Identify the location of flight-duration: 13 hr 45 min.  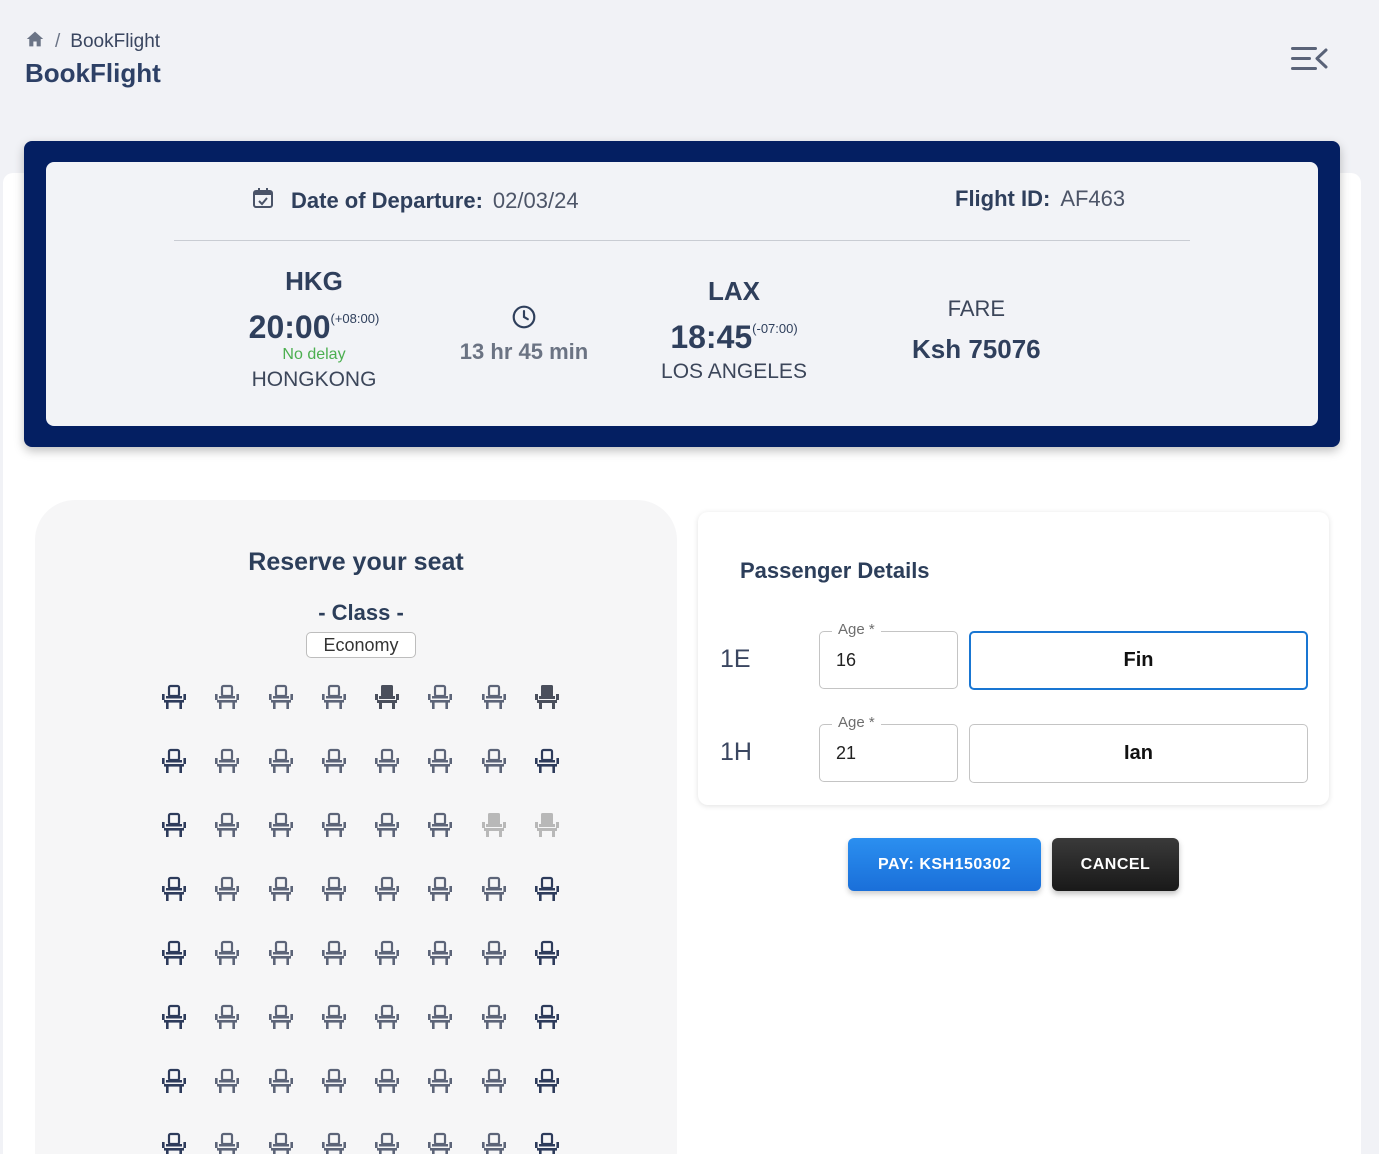
(524, 351).